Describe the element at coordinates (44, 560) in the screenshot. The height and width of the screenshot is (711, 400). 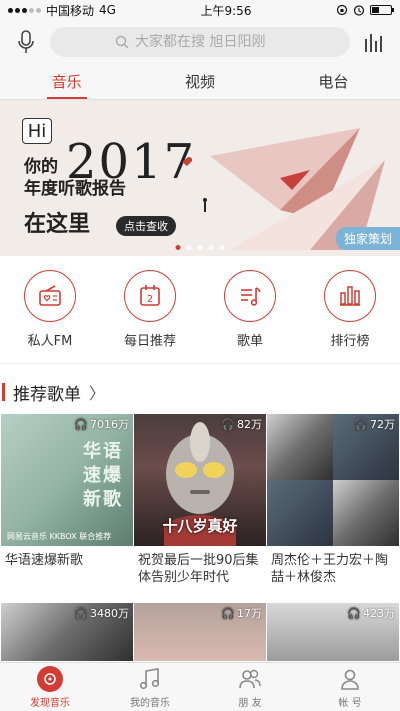
I see `playlist-title: 华语速爆新歌` at that location.